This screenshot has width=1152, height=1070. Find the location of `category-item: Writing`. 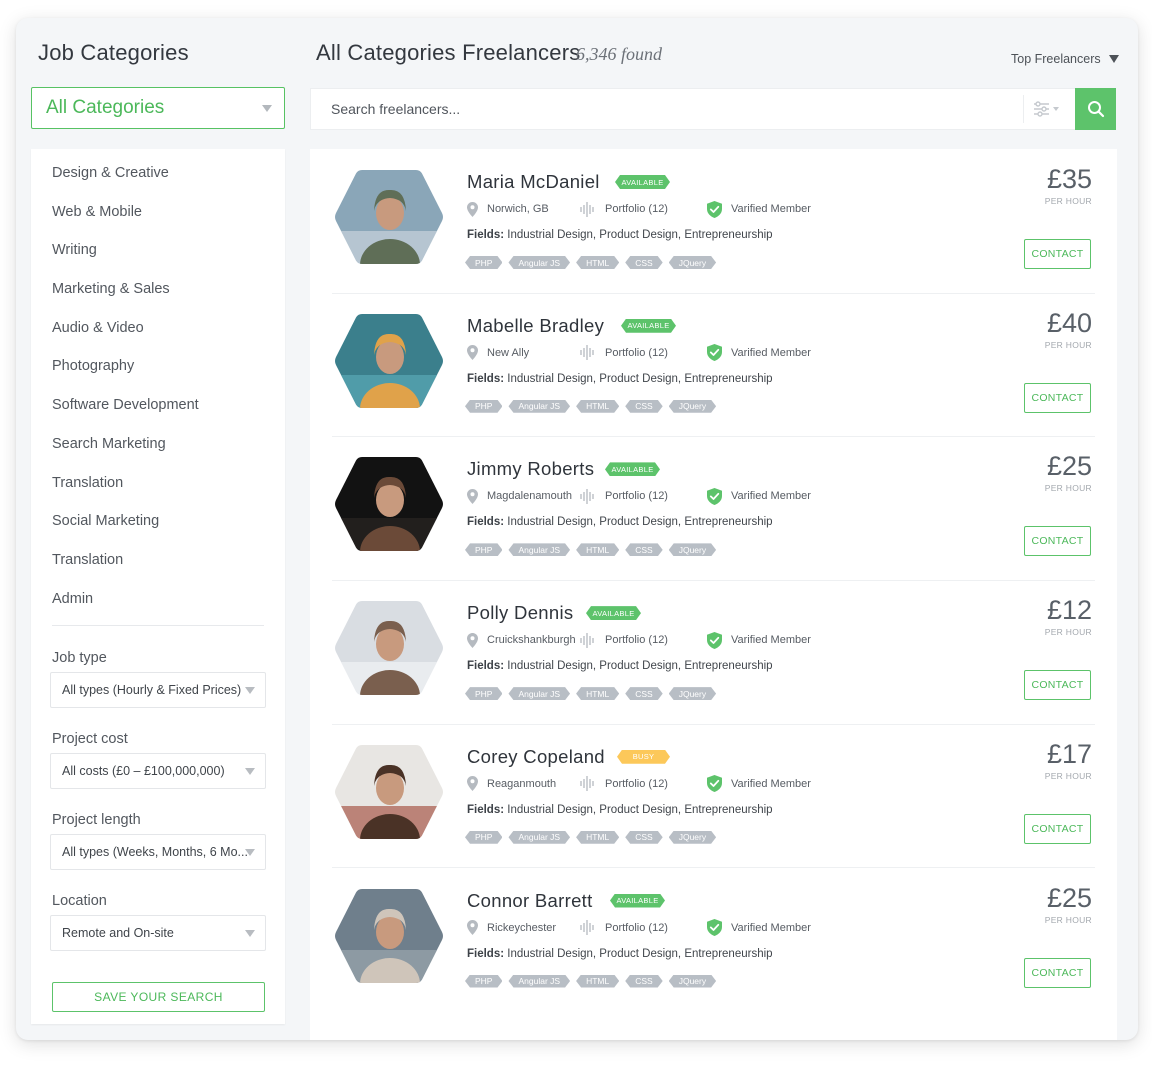

category-item: Writing is located at coordinates (125, 259).